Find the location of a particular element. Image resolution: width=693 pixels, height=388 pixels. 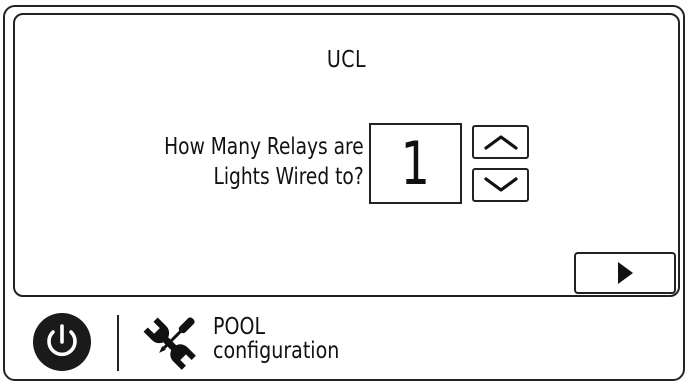

decrement-button is located at coordinates (500, 185).